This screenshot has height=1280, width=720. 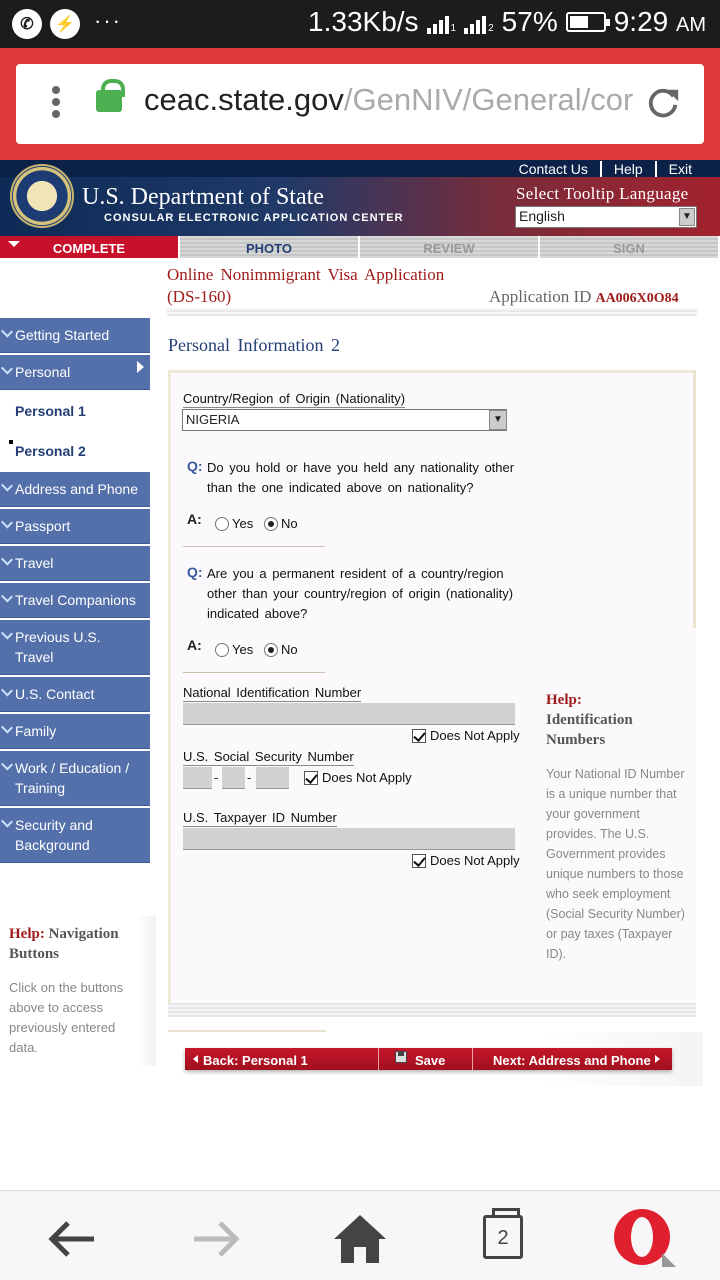 What do you see at coordinates (441, 22) in the screenshot?
I see `signal-sim1-icon: 1` at bounding box center [441, 22].